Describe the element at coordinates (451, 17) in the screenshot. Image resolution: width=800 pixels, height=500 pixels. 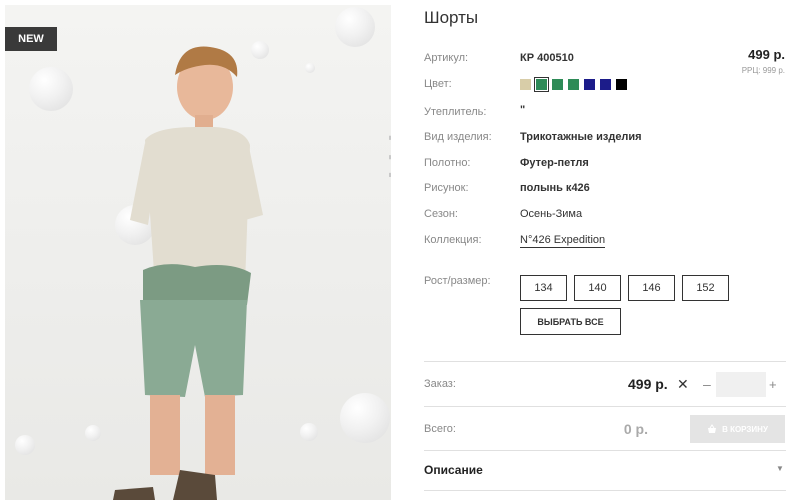
I see `product-title: Шорты` at that location.